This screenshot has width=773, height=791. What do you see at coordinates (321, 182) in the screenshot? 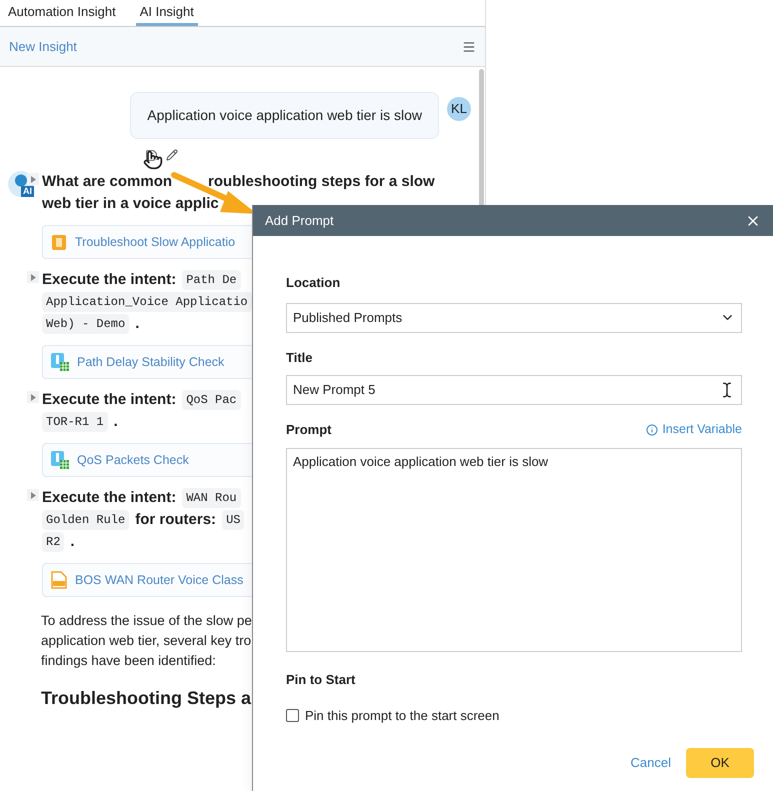
I see `question-heading: roubleshooting steps for a slow` at bounding box center [321, 182].